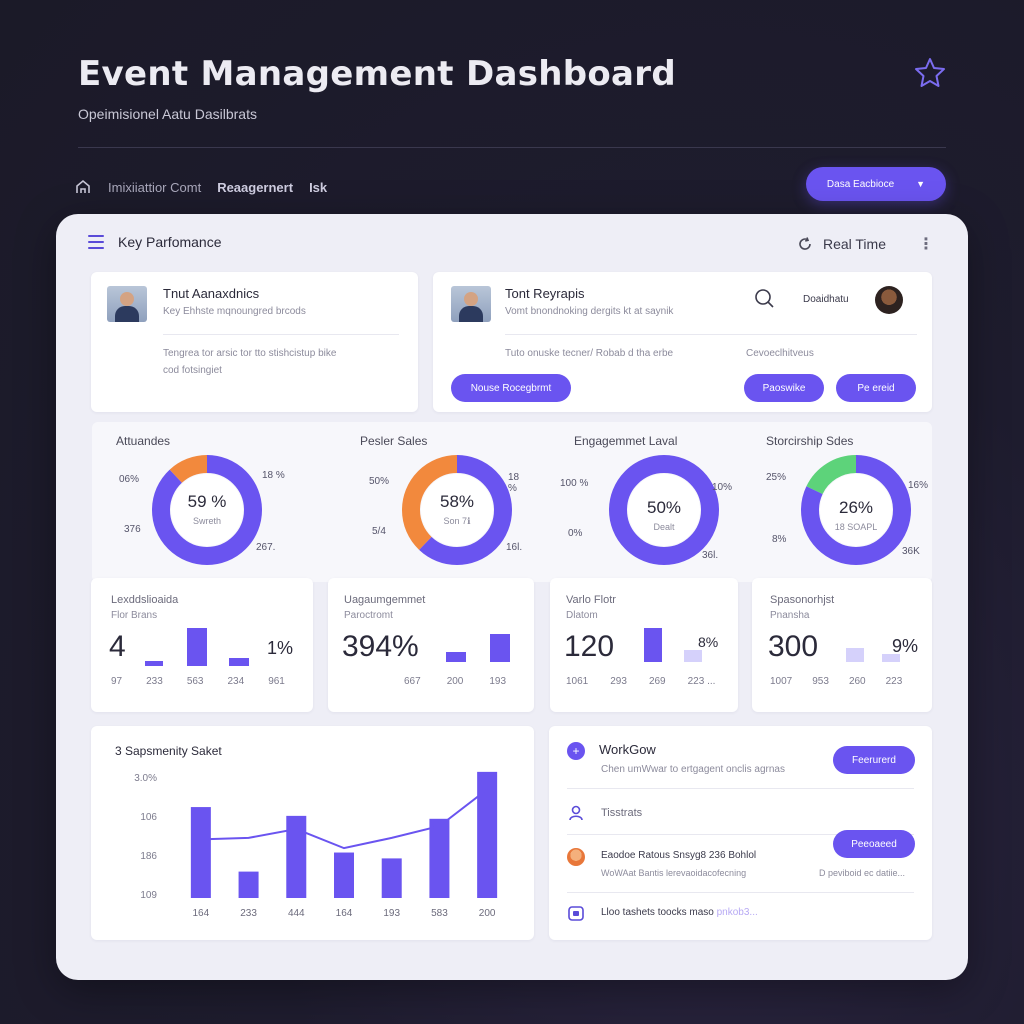 The width and height of the screenshot is (1024, 1024). What do you see at coordinates (83, 187) in the screenshot?
I see `home-icon` at bounding box center [83, 187].